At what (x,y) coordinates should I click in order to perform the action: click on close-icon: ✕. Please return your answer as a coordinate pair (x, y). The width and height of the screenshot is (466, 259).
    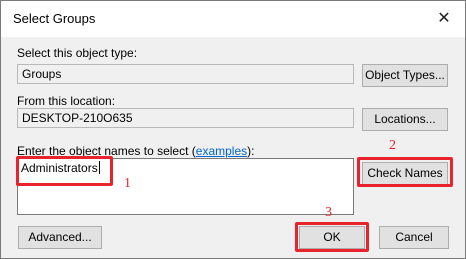
    Looking at the image, I should click on (444, 18).